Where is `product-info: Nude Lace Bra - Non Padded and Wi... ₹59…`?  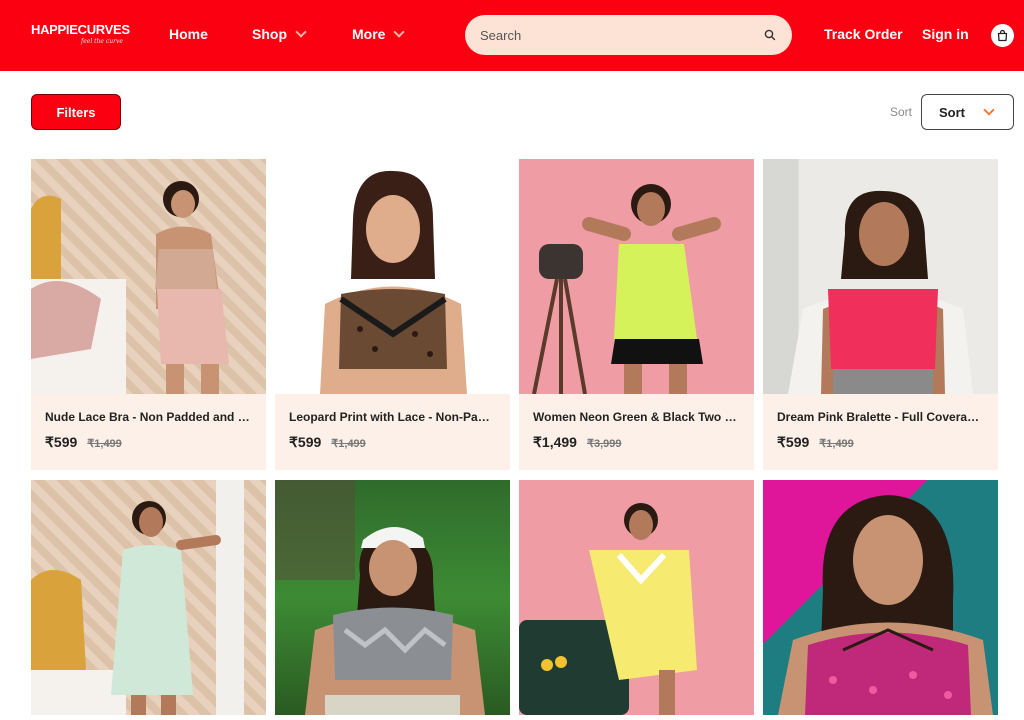
product-info: Nude Lace Bra - Non Padded and Wi... ₹59… is located at coordinates (148, 432).